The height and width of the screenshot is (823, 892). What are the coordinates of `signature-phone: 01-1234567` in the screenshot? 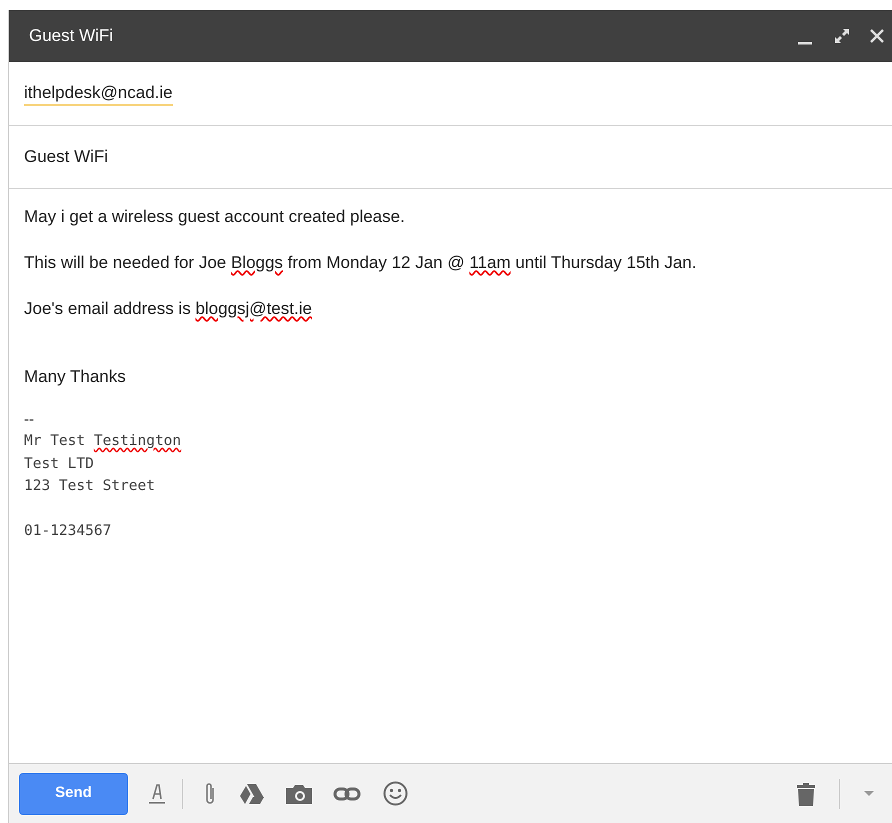 It's located at (68, 531).